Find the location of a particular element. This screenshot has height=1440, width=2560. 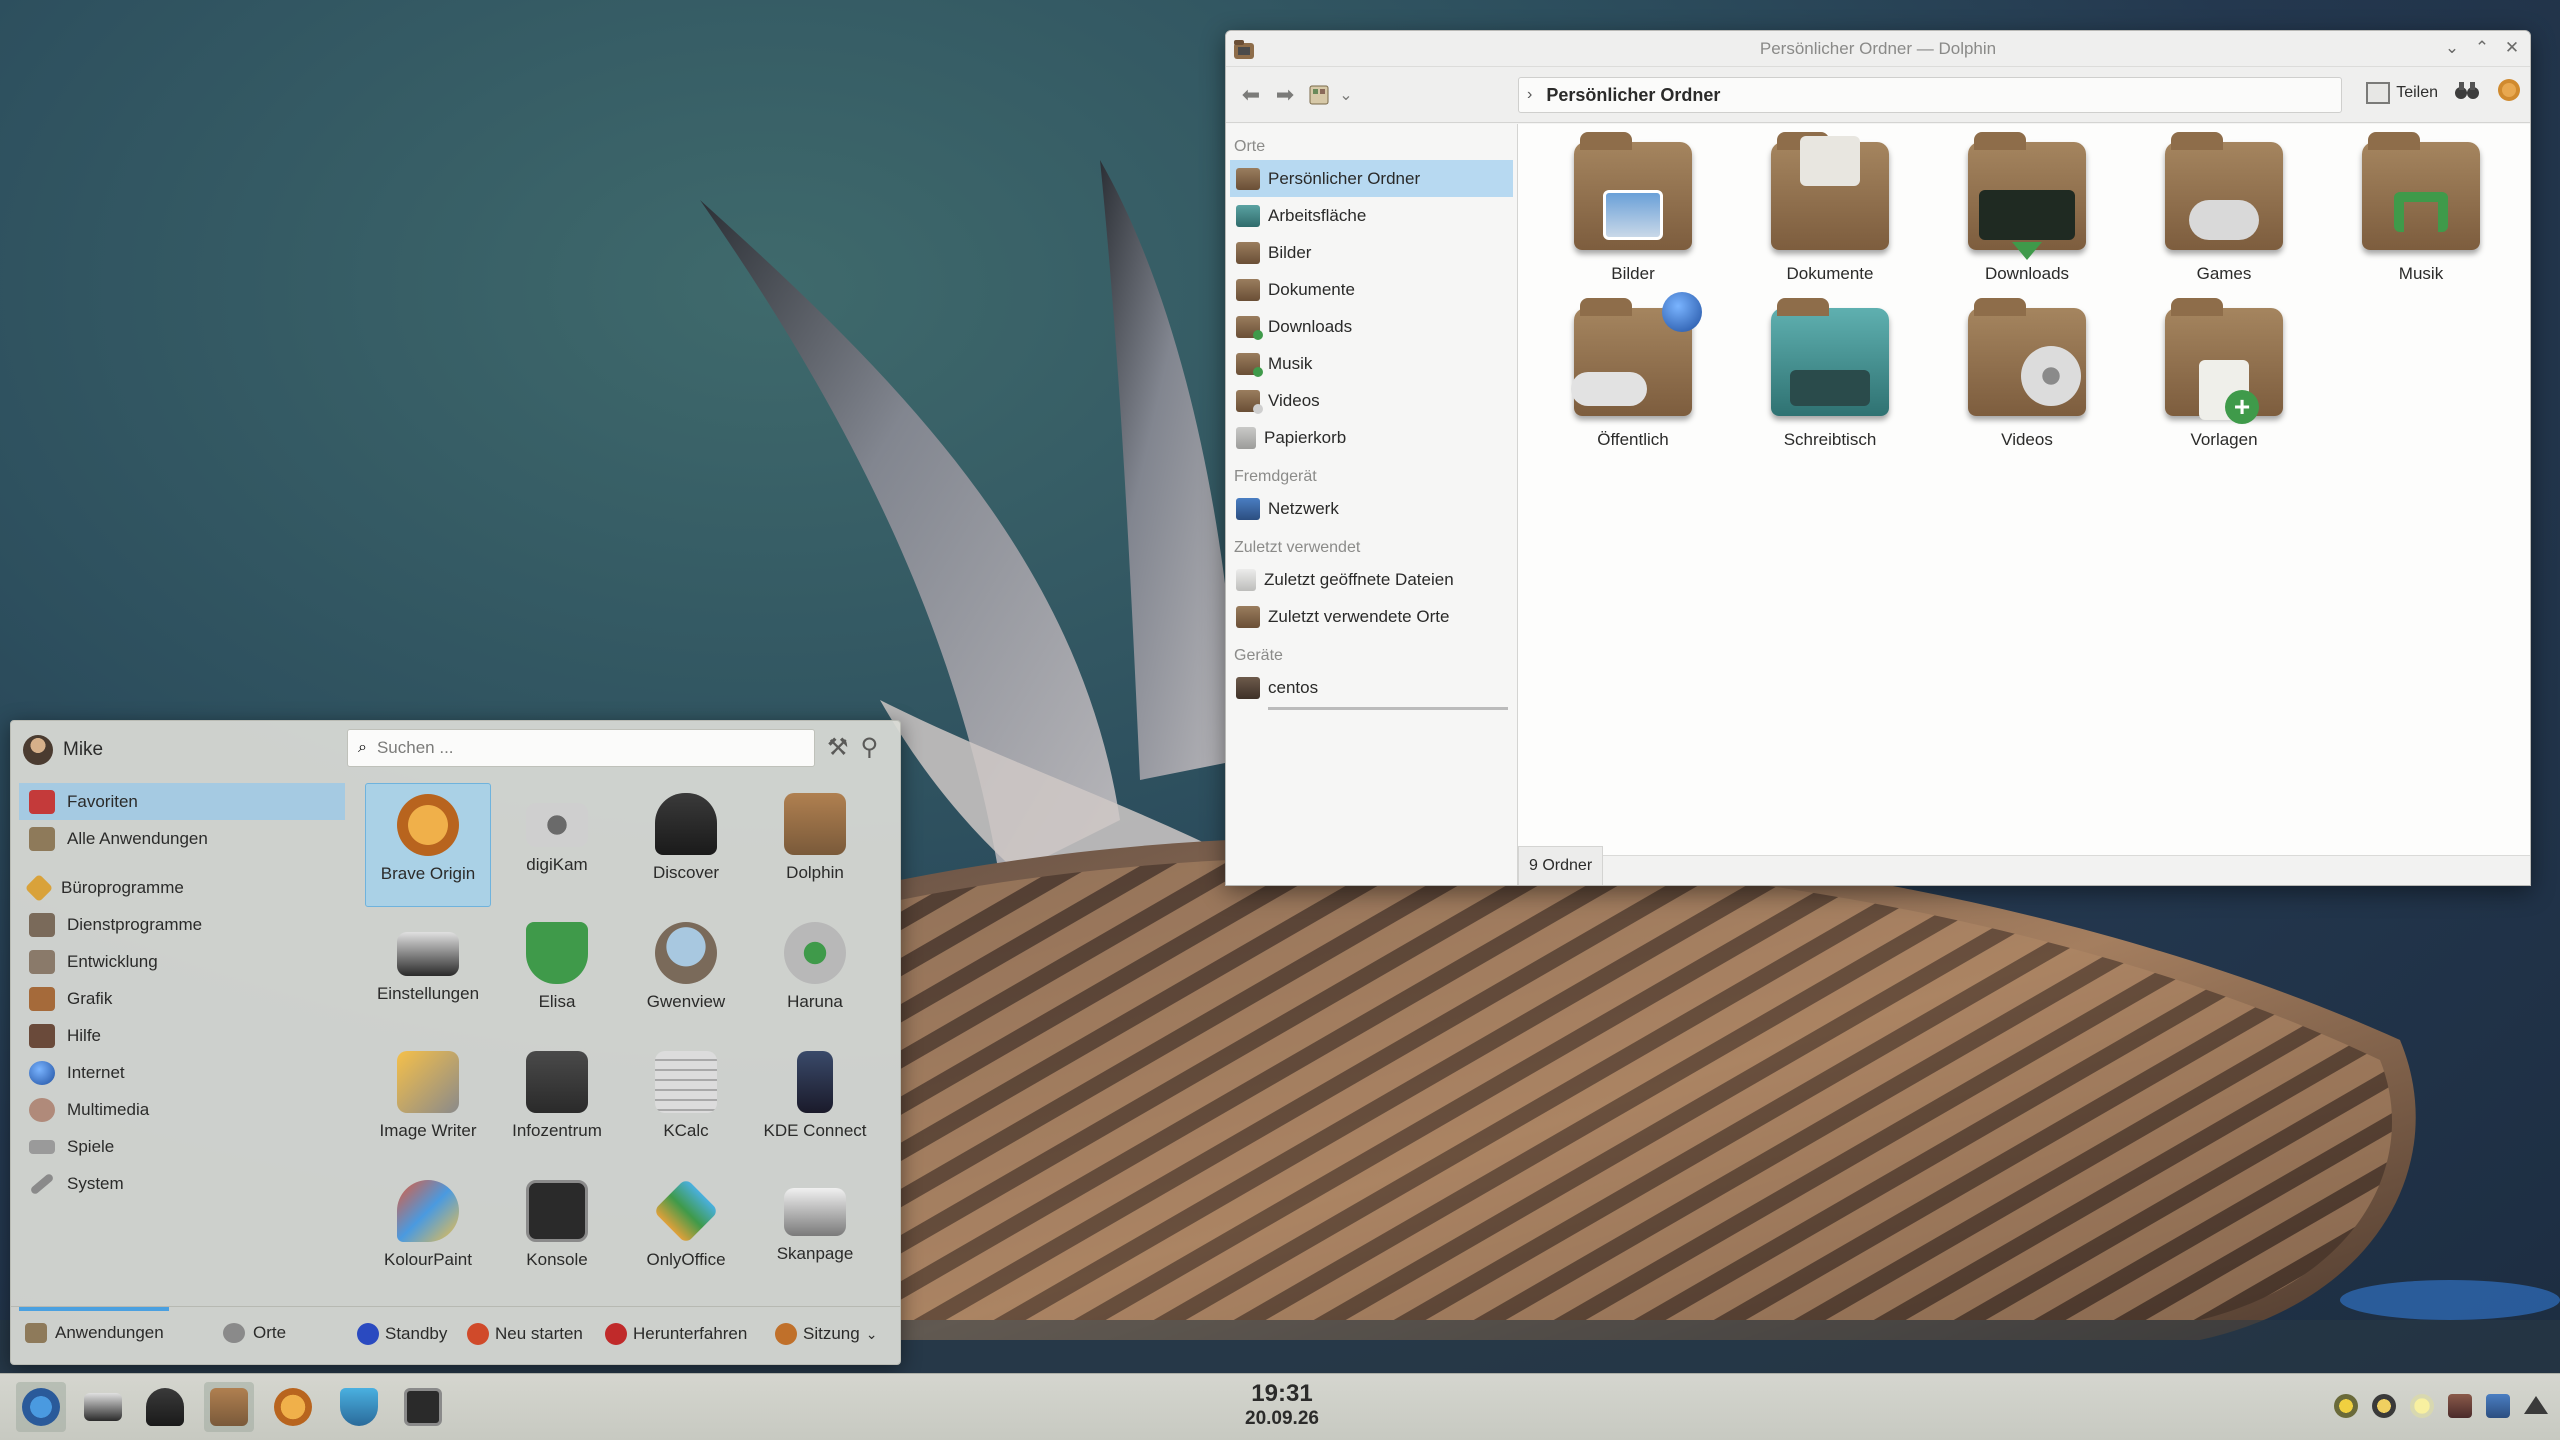

app-kolourpaint: KolourPaint is located at coordinates (428, 1232).